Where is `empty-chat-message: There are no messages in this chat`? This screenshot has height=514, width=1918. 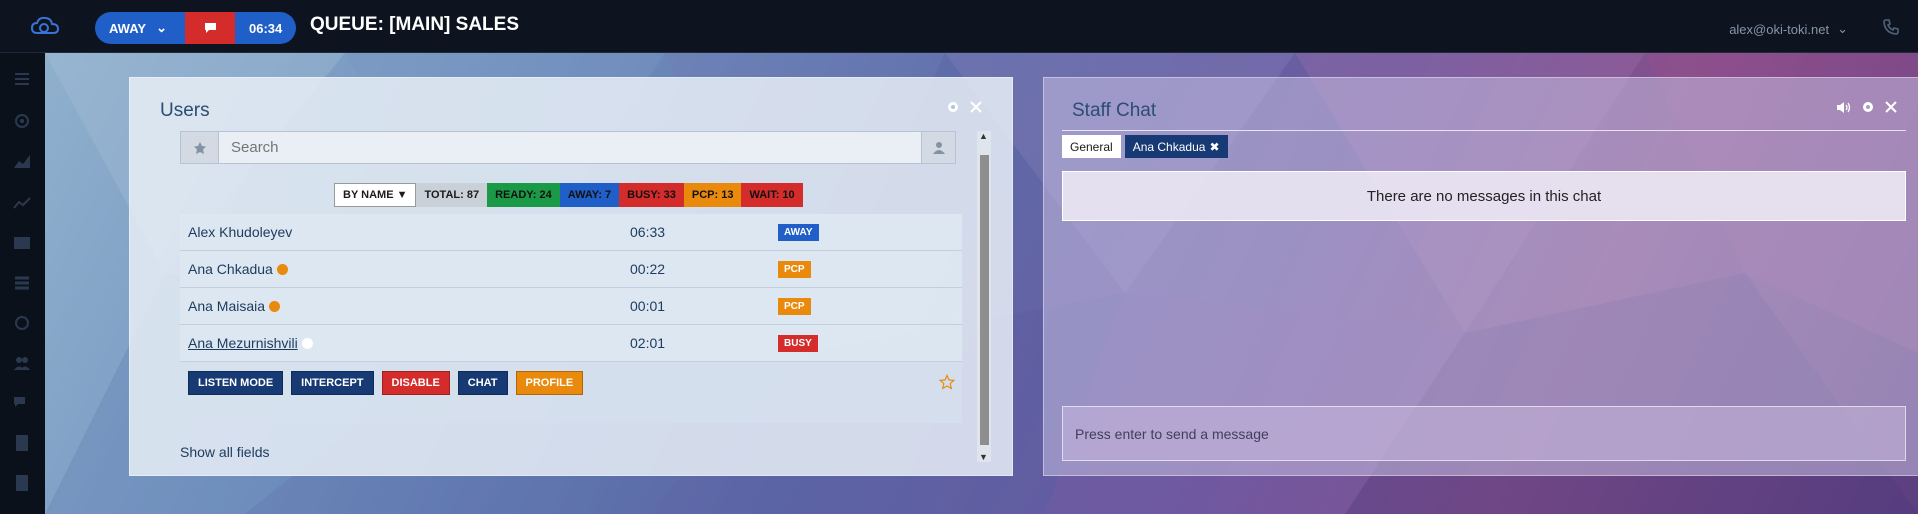 empty-chat-message: There are no messages in this chat is located at coordinates (1484, 196).